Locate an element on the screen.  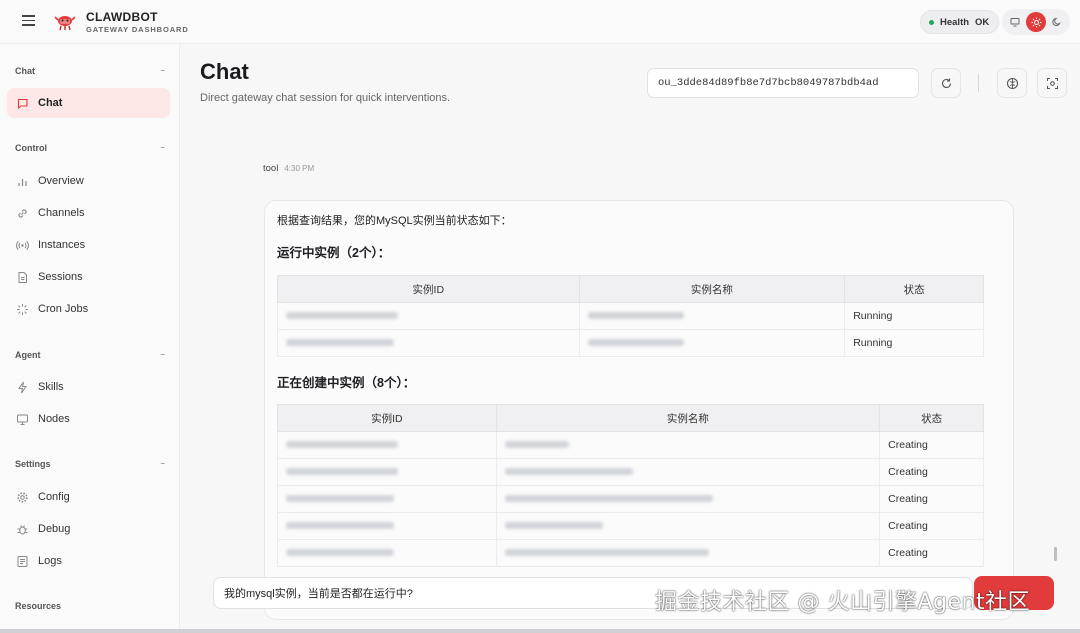
monitor-icon is located at coordinates (22, 419).